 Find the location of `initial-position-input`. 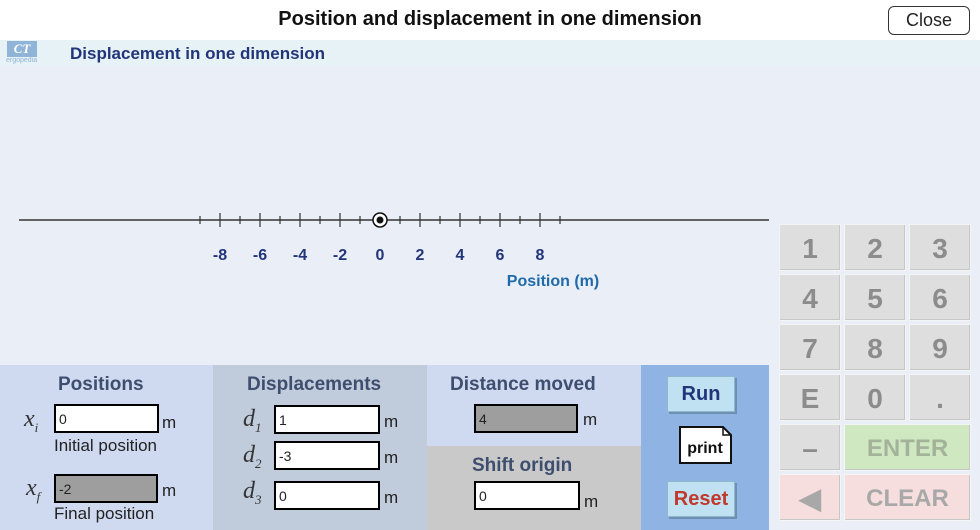

initial-position-input is located at coordinates (106, 418).